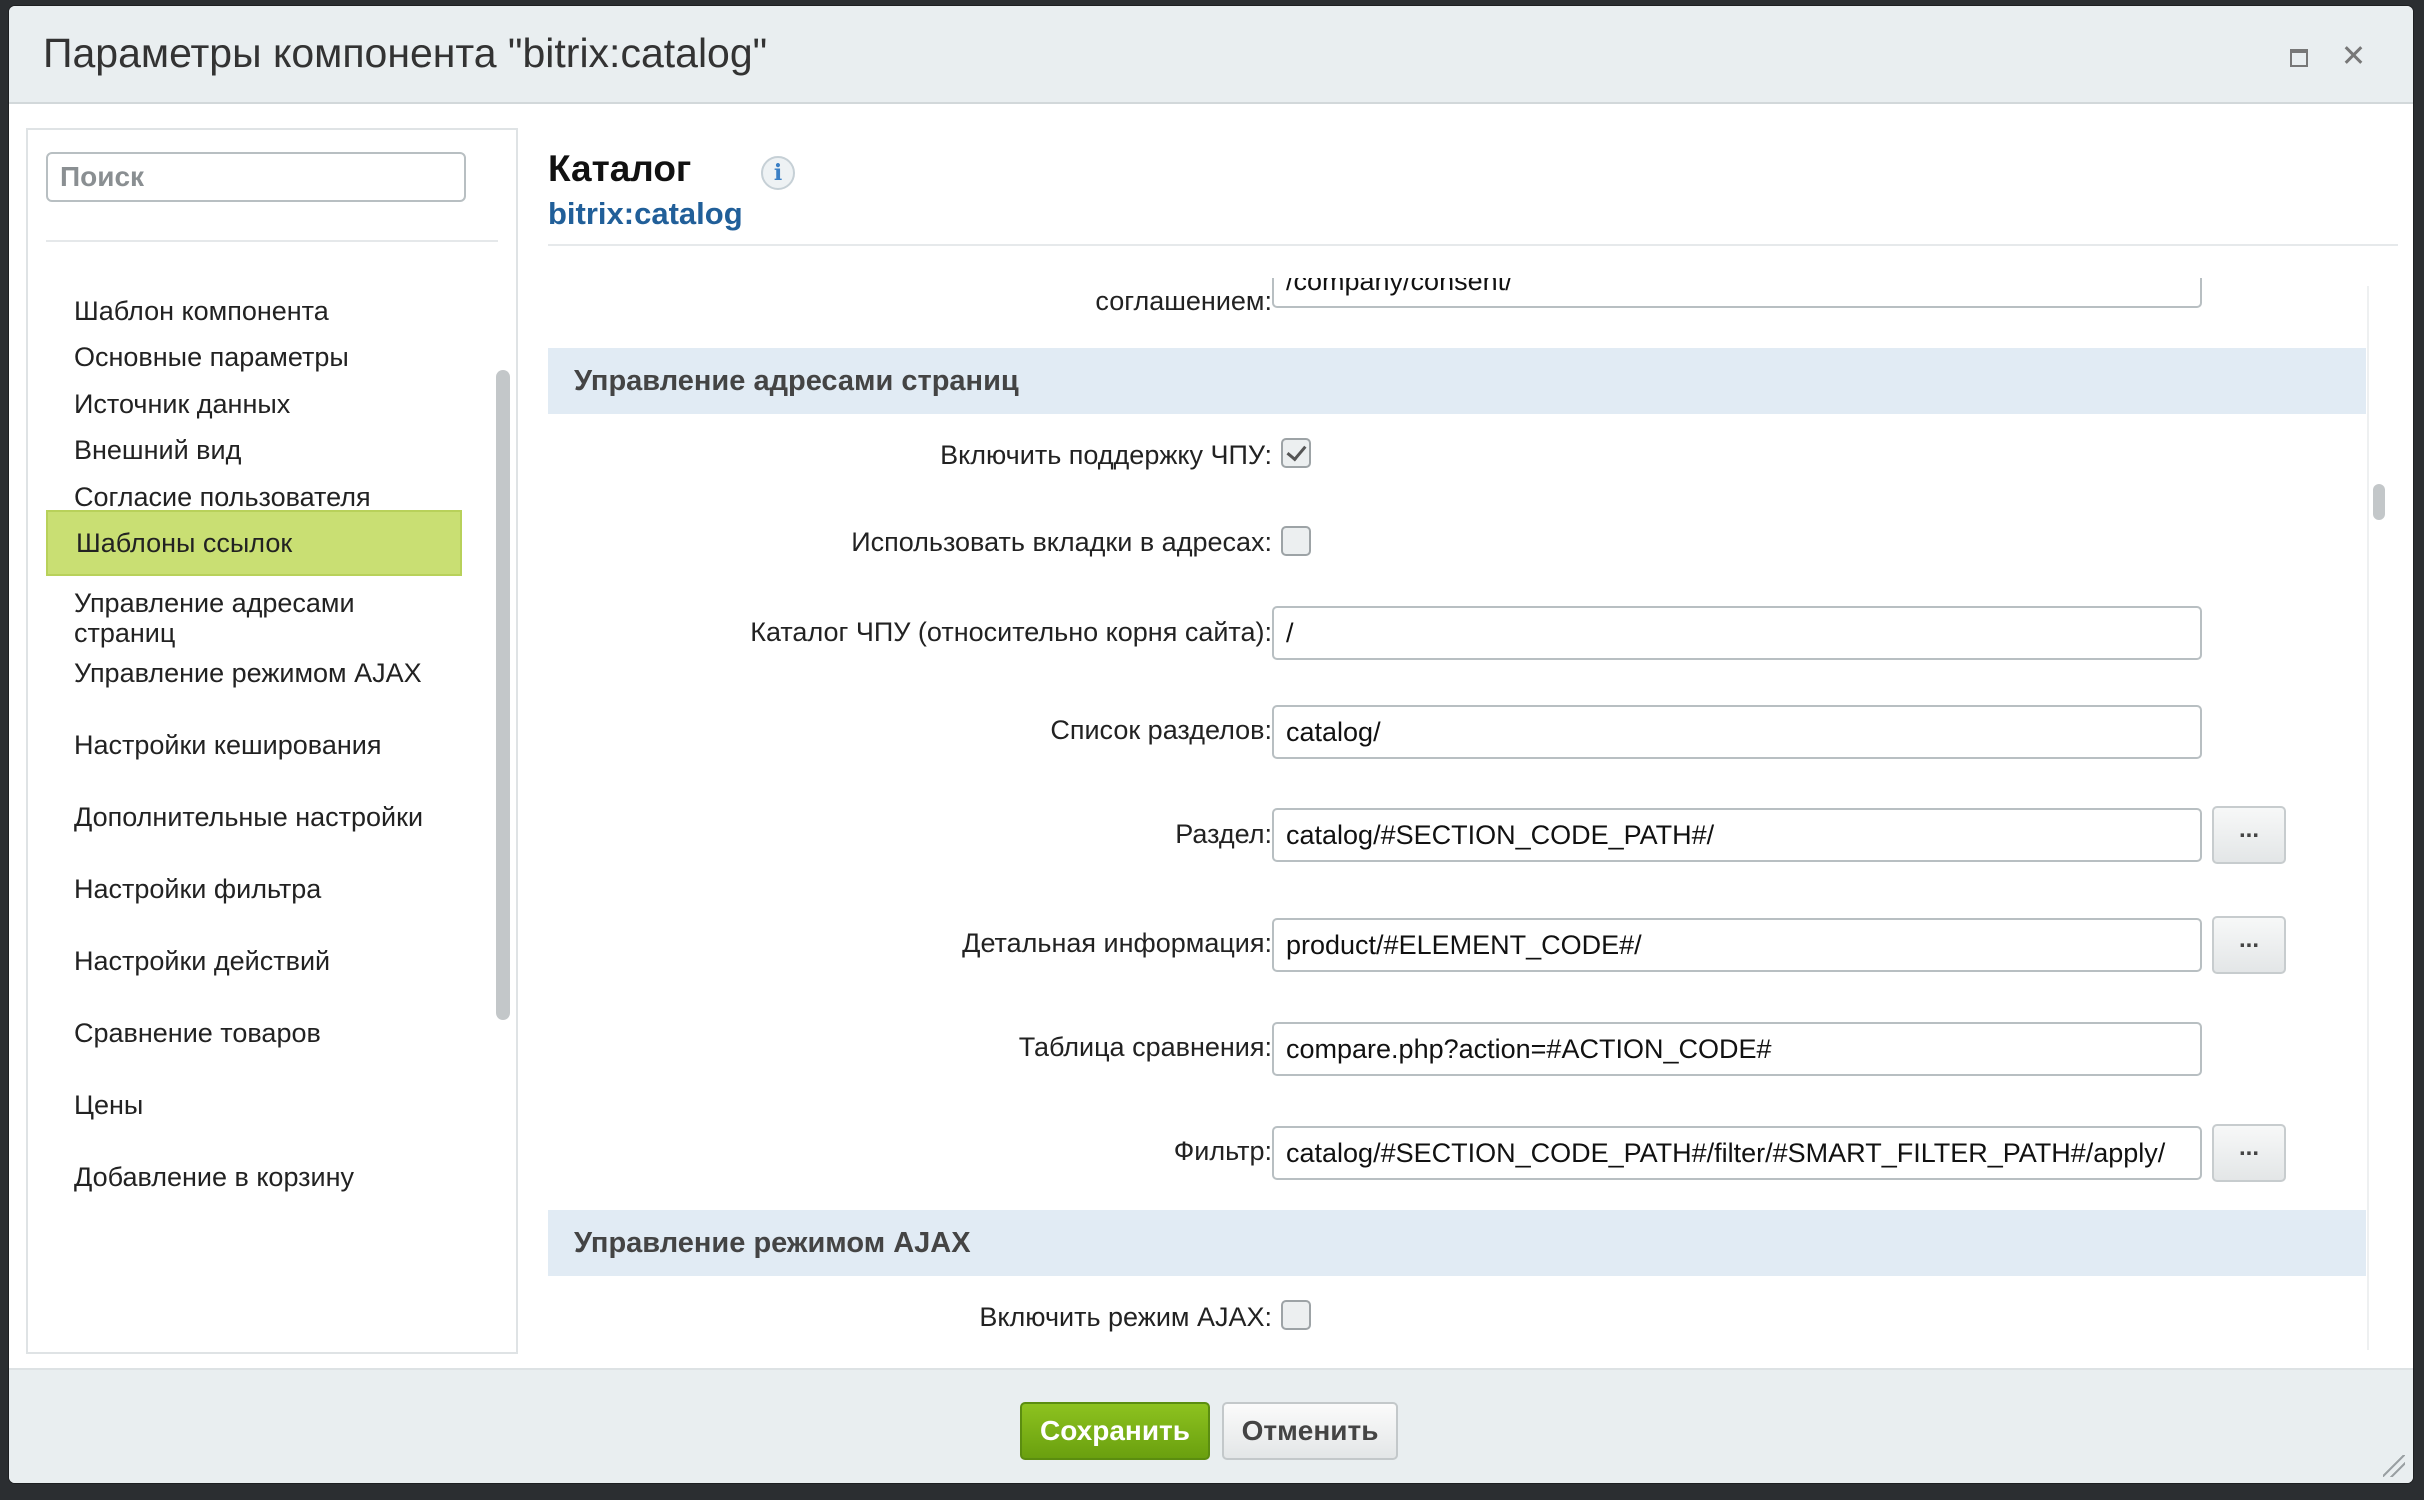  What do you see at coordinates (254, 961) in the screenshot?
I see `sidebar-item-action-settings: Настройки действий` at bounding box center [254, 961].